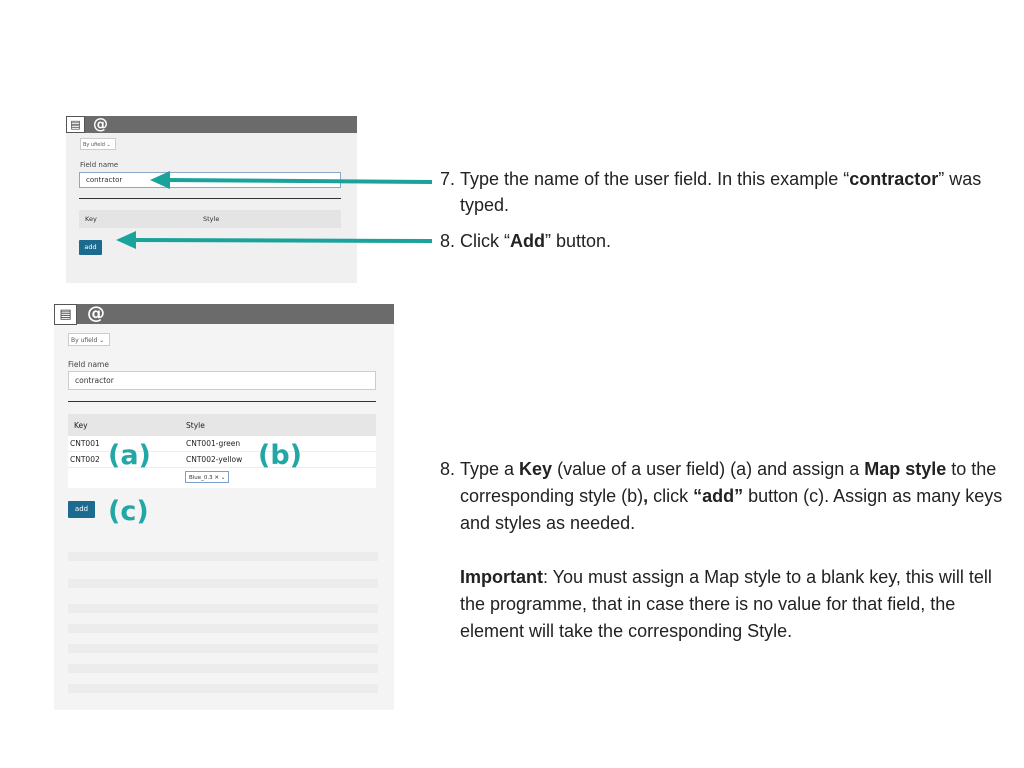  I want to click on bold-run: Map style, so click(905, 469).